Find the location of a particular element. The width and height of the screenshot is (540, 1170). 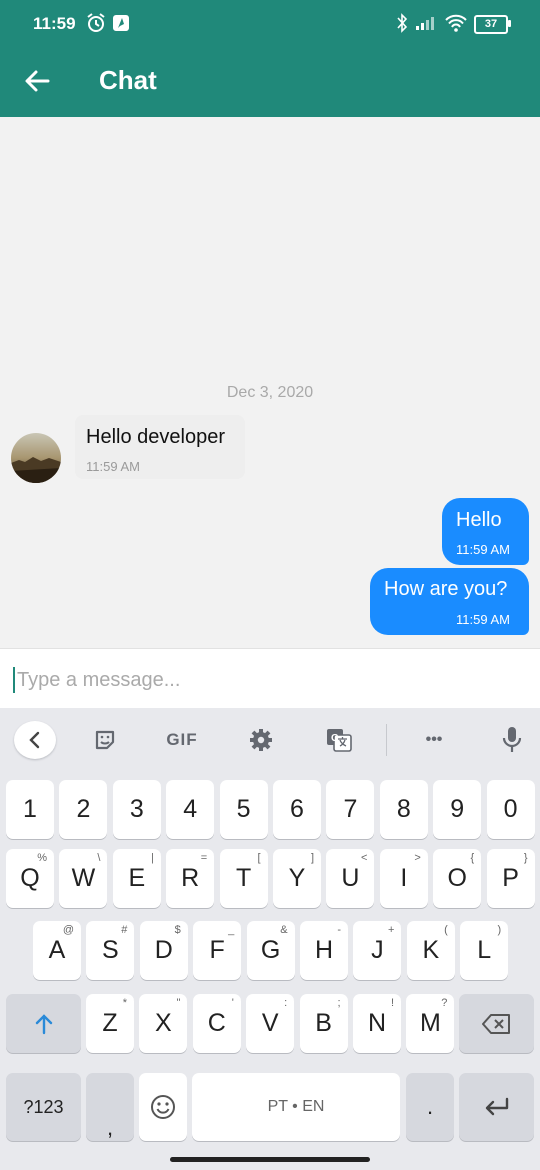

key-y: Y] is located at coordinates (297, 878).